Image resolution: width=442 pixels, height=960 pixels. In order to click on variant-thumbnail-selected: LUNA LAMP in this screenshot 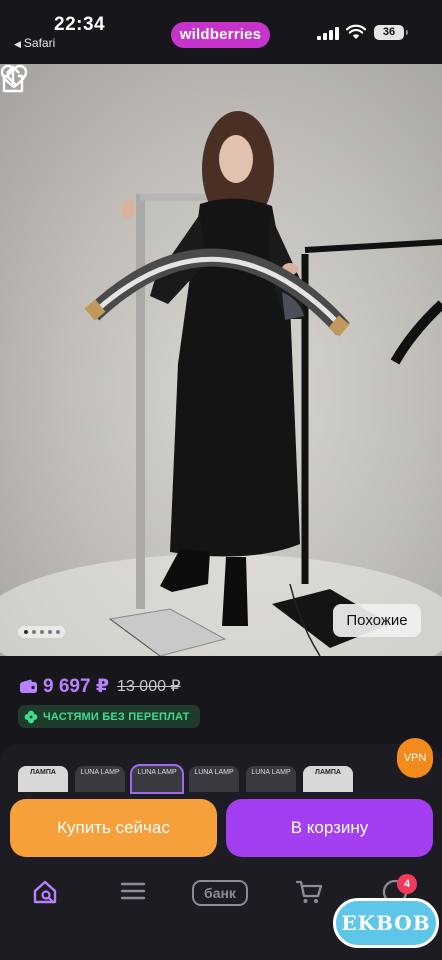, I will do `click(157, 779)`.